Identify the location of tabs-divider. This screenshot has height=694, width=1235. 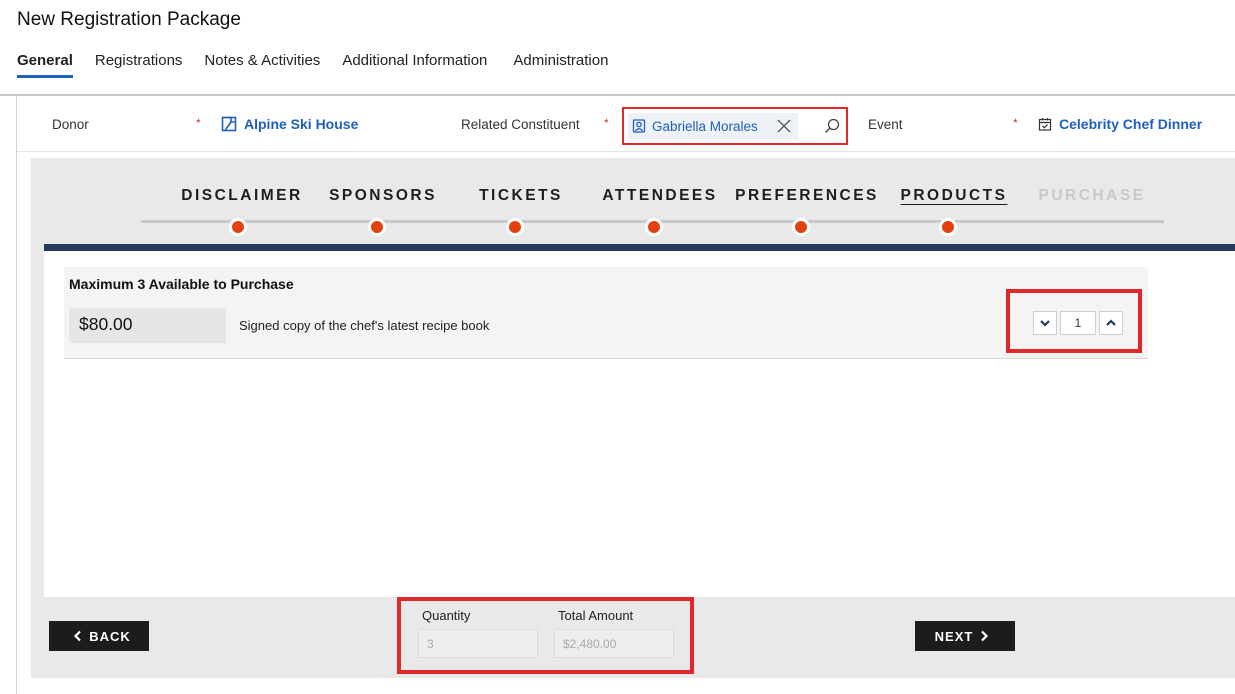
(617, 95).